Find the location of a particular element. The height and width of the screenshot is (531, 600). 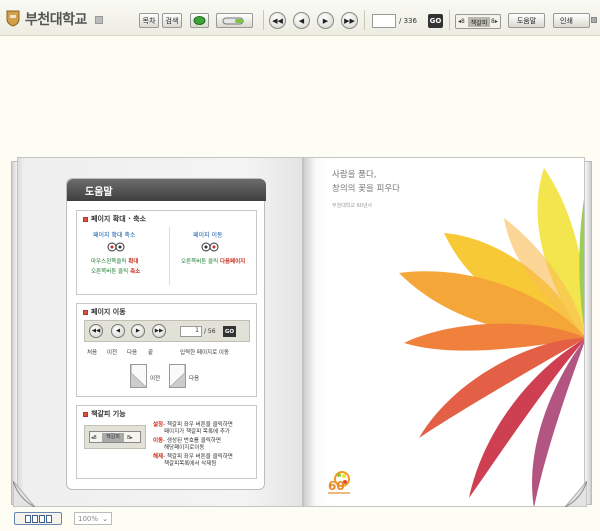

next-page-button: ▶ is located at coordinates (325, 20).